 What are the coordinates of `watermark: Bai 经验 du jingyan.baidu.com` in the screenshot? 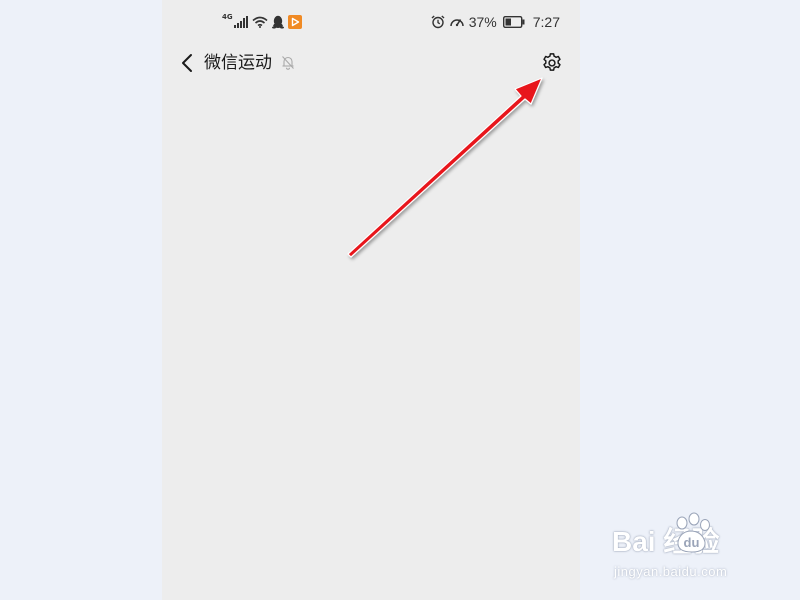 It's located at (687, 549).